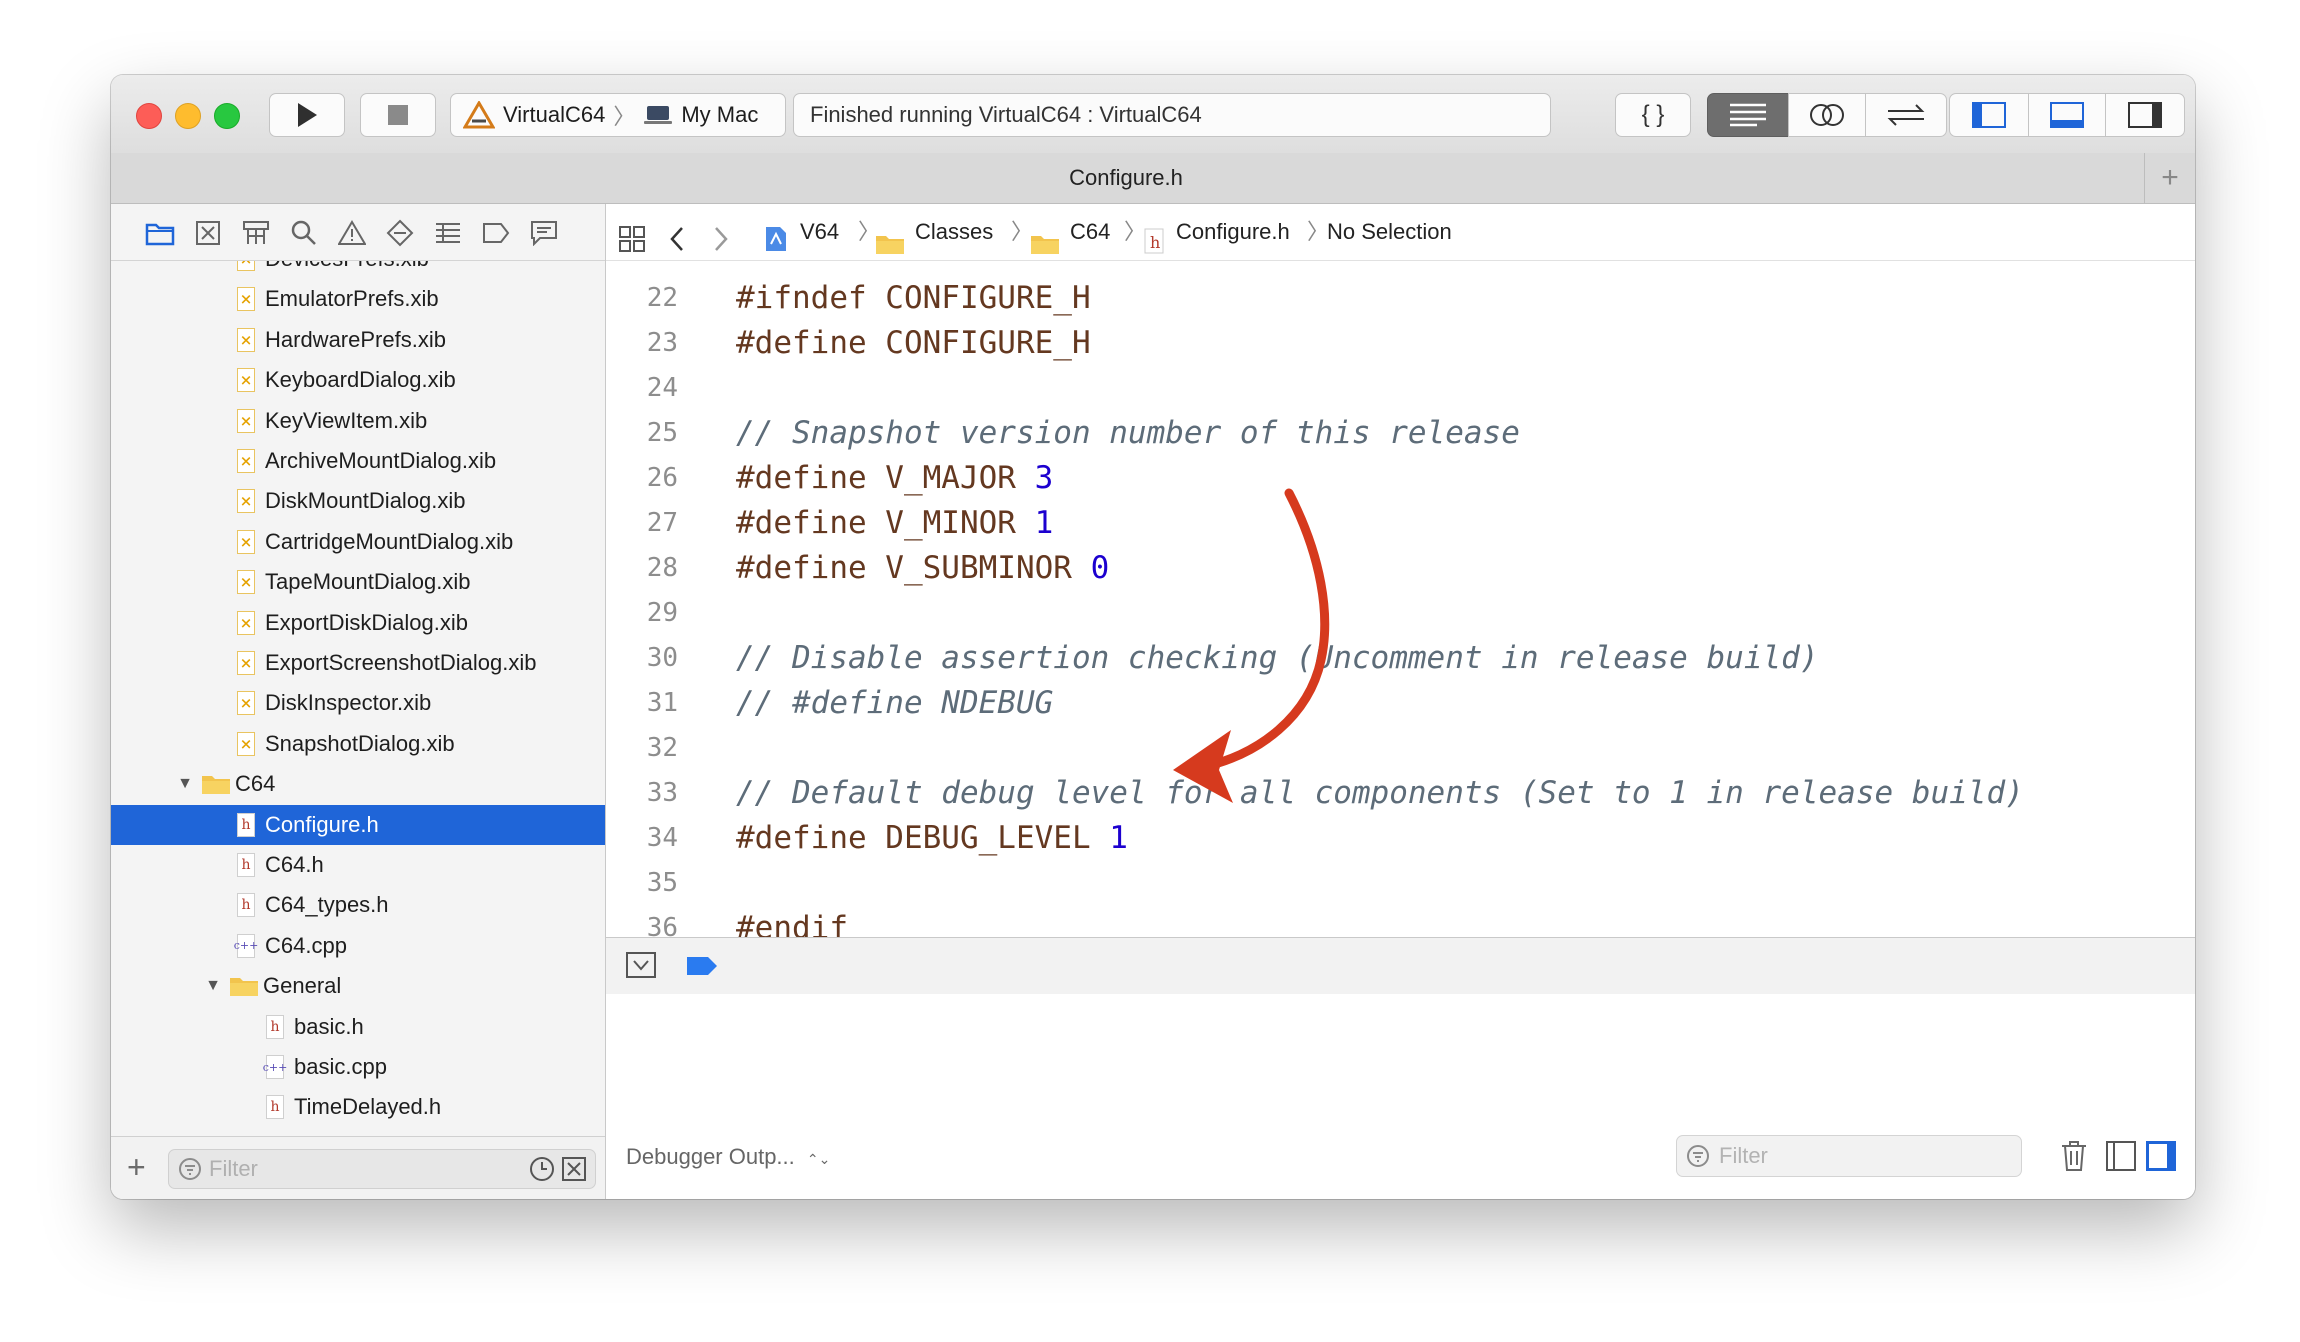 This screenshot has width=2300, height=1342. Describe the element at coordinates (227, 116) in the screenshot. I see `zoom-window-button` at that location.